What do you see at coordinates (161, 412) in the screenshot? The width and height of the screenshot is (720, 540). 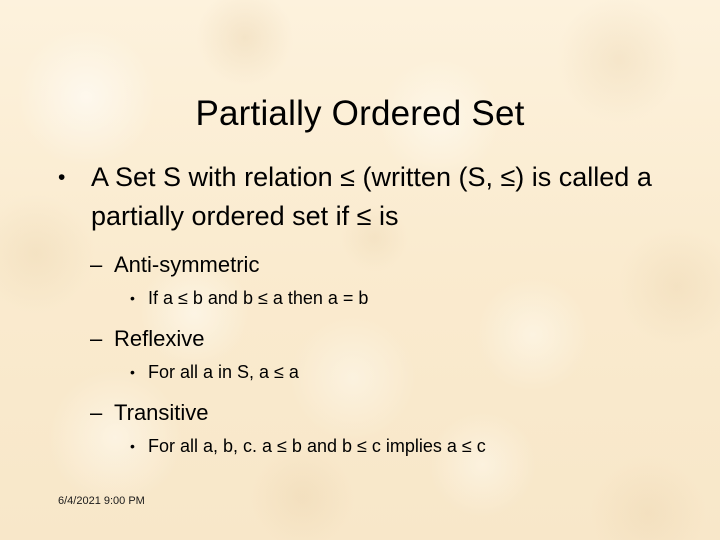 I see `property-name-transitive: Transitive` at bounding box center [161, 412].